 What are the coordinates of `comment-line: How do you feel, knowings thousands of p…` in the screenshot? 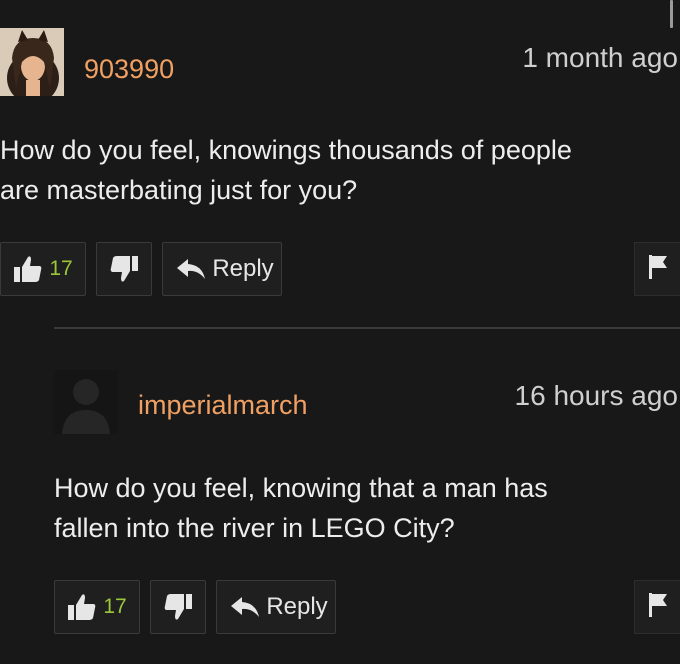 It's located at (286, 150).